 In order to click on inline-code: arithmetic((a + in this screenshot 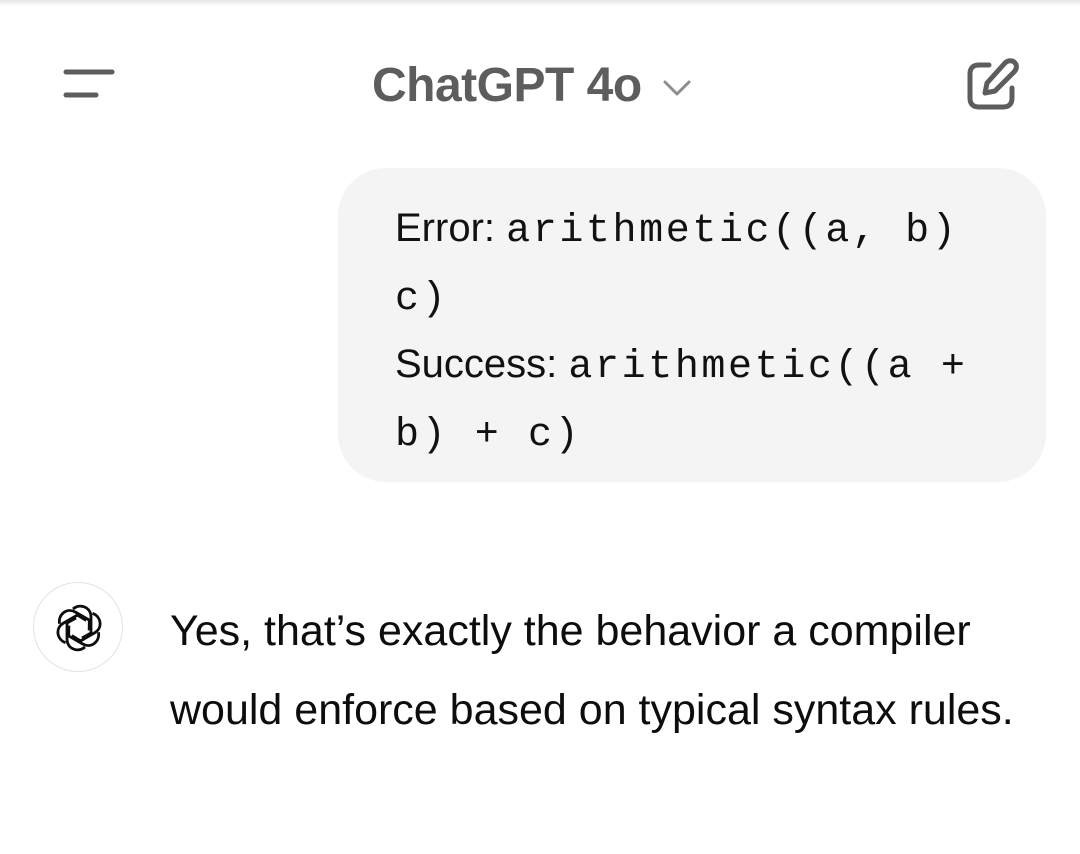, I will do `click(768, 367)`.